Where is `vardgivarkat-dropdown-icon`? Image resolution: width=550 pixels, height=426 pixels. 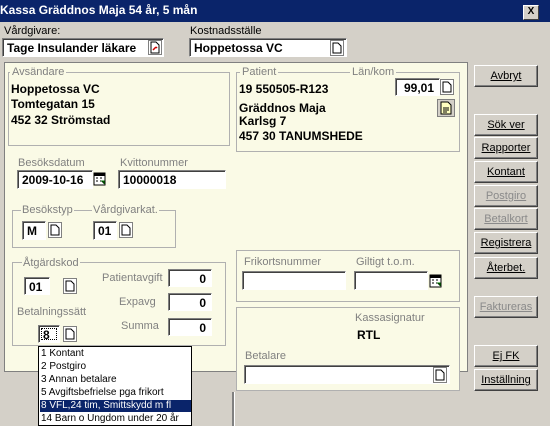 vardgivarkat-dropdown-icon is located at coordinates (126, 230).